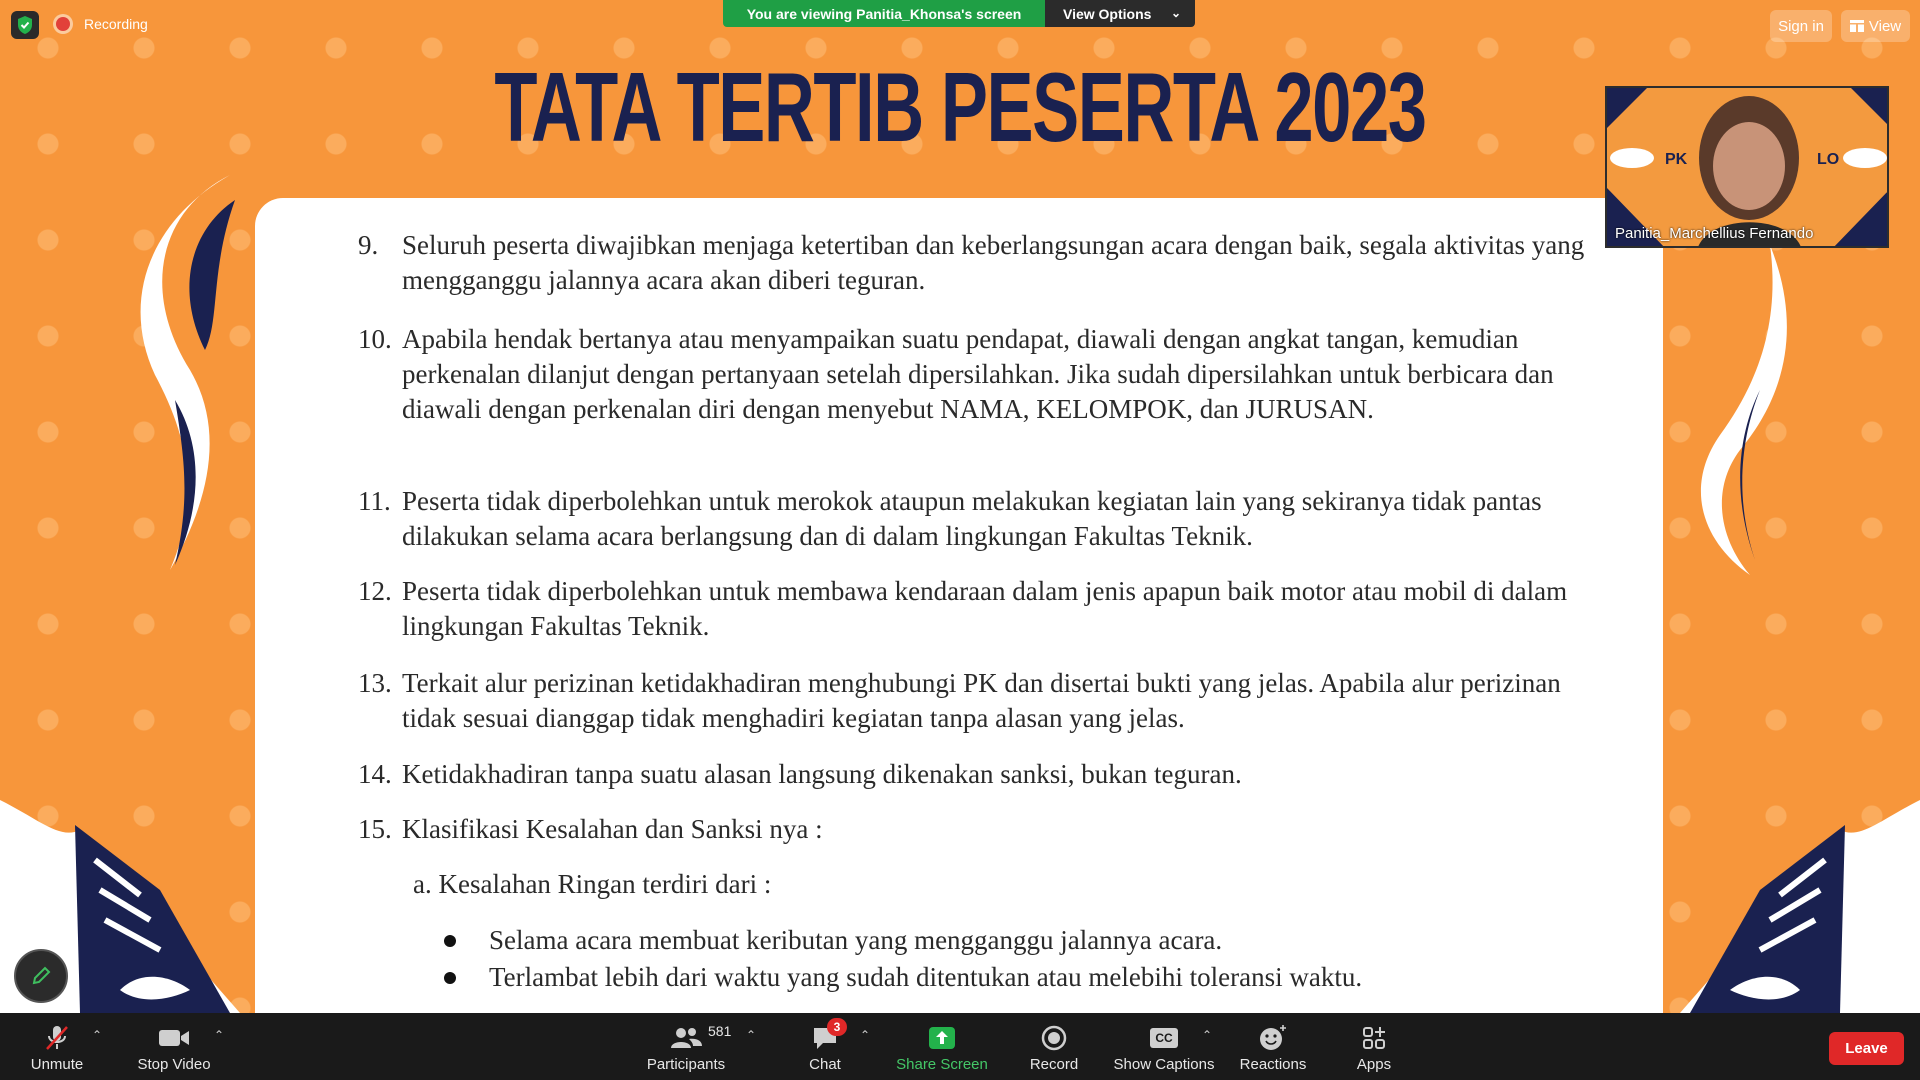 This screenshot has width=1920, height=1080. I want to click on viewing-screen-banner: You are viewing Panitia_Khonsa's screen, so click(884, 13).